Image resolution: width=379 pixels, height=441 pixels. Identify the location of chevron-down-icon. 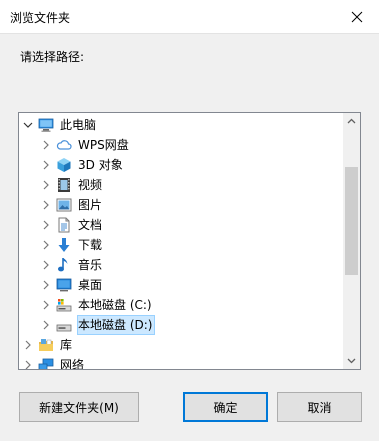
(351, 361).